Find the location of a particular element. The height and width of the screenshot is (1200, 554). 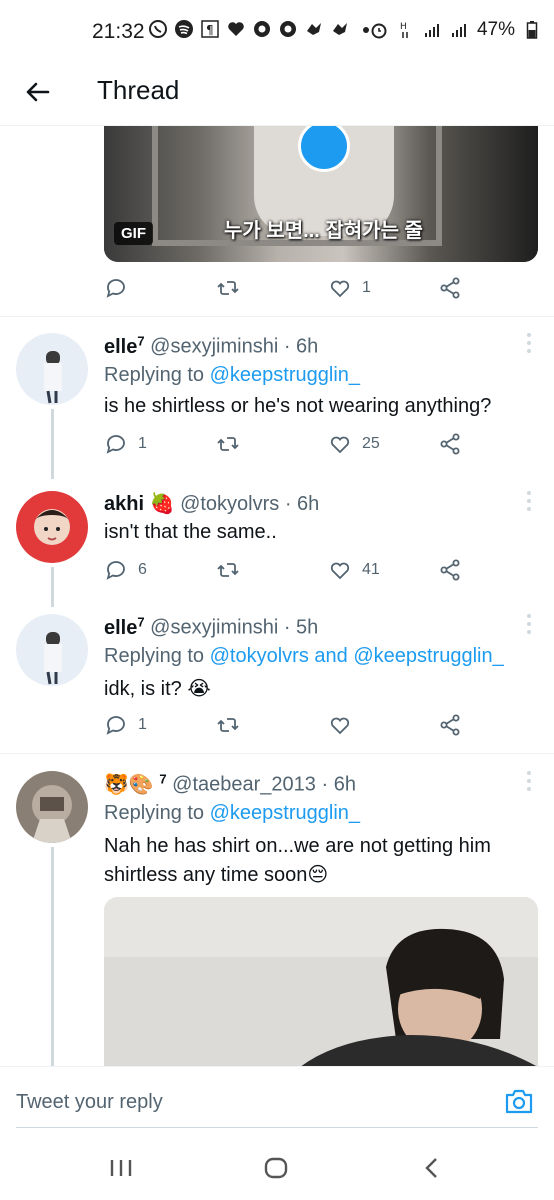

reply-button: 6 is located at coordinates (125, 570).